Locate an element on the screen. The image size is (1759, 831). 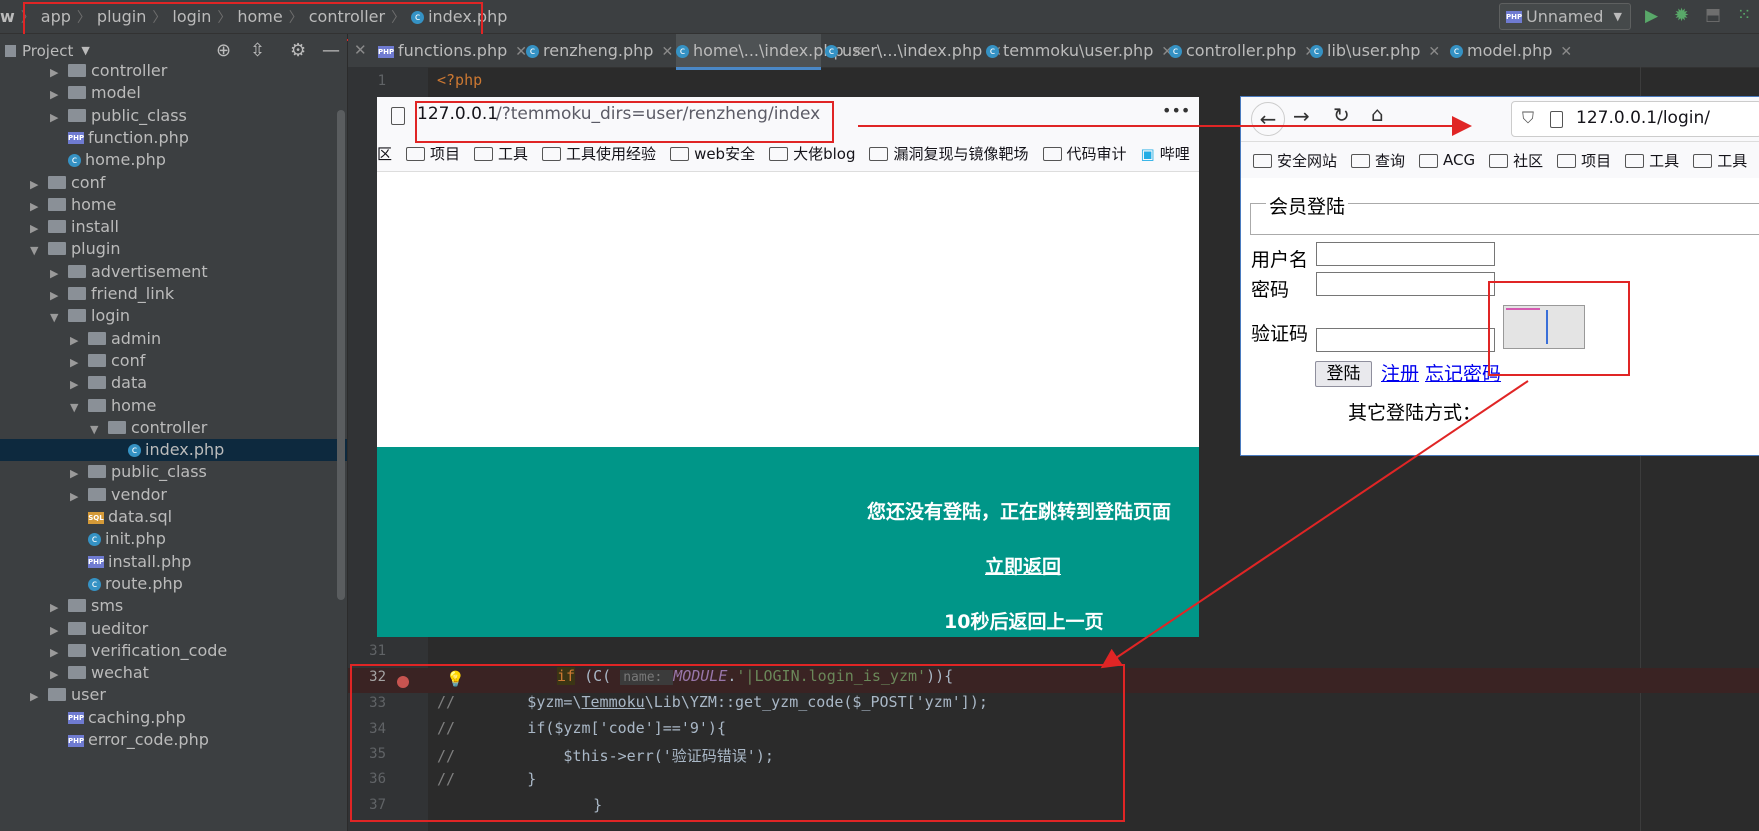
line-number: 31 is located at coordinates (377, 651).